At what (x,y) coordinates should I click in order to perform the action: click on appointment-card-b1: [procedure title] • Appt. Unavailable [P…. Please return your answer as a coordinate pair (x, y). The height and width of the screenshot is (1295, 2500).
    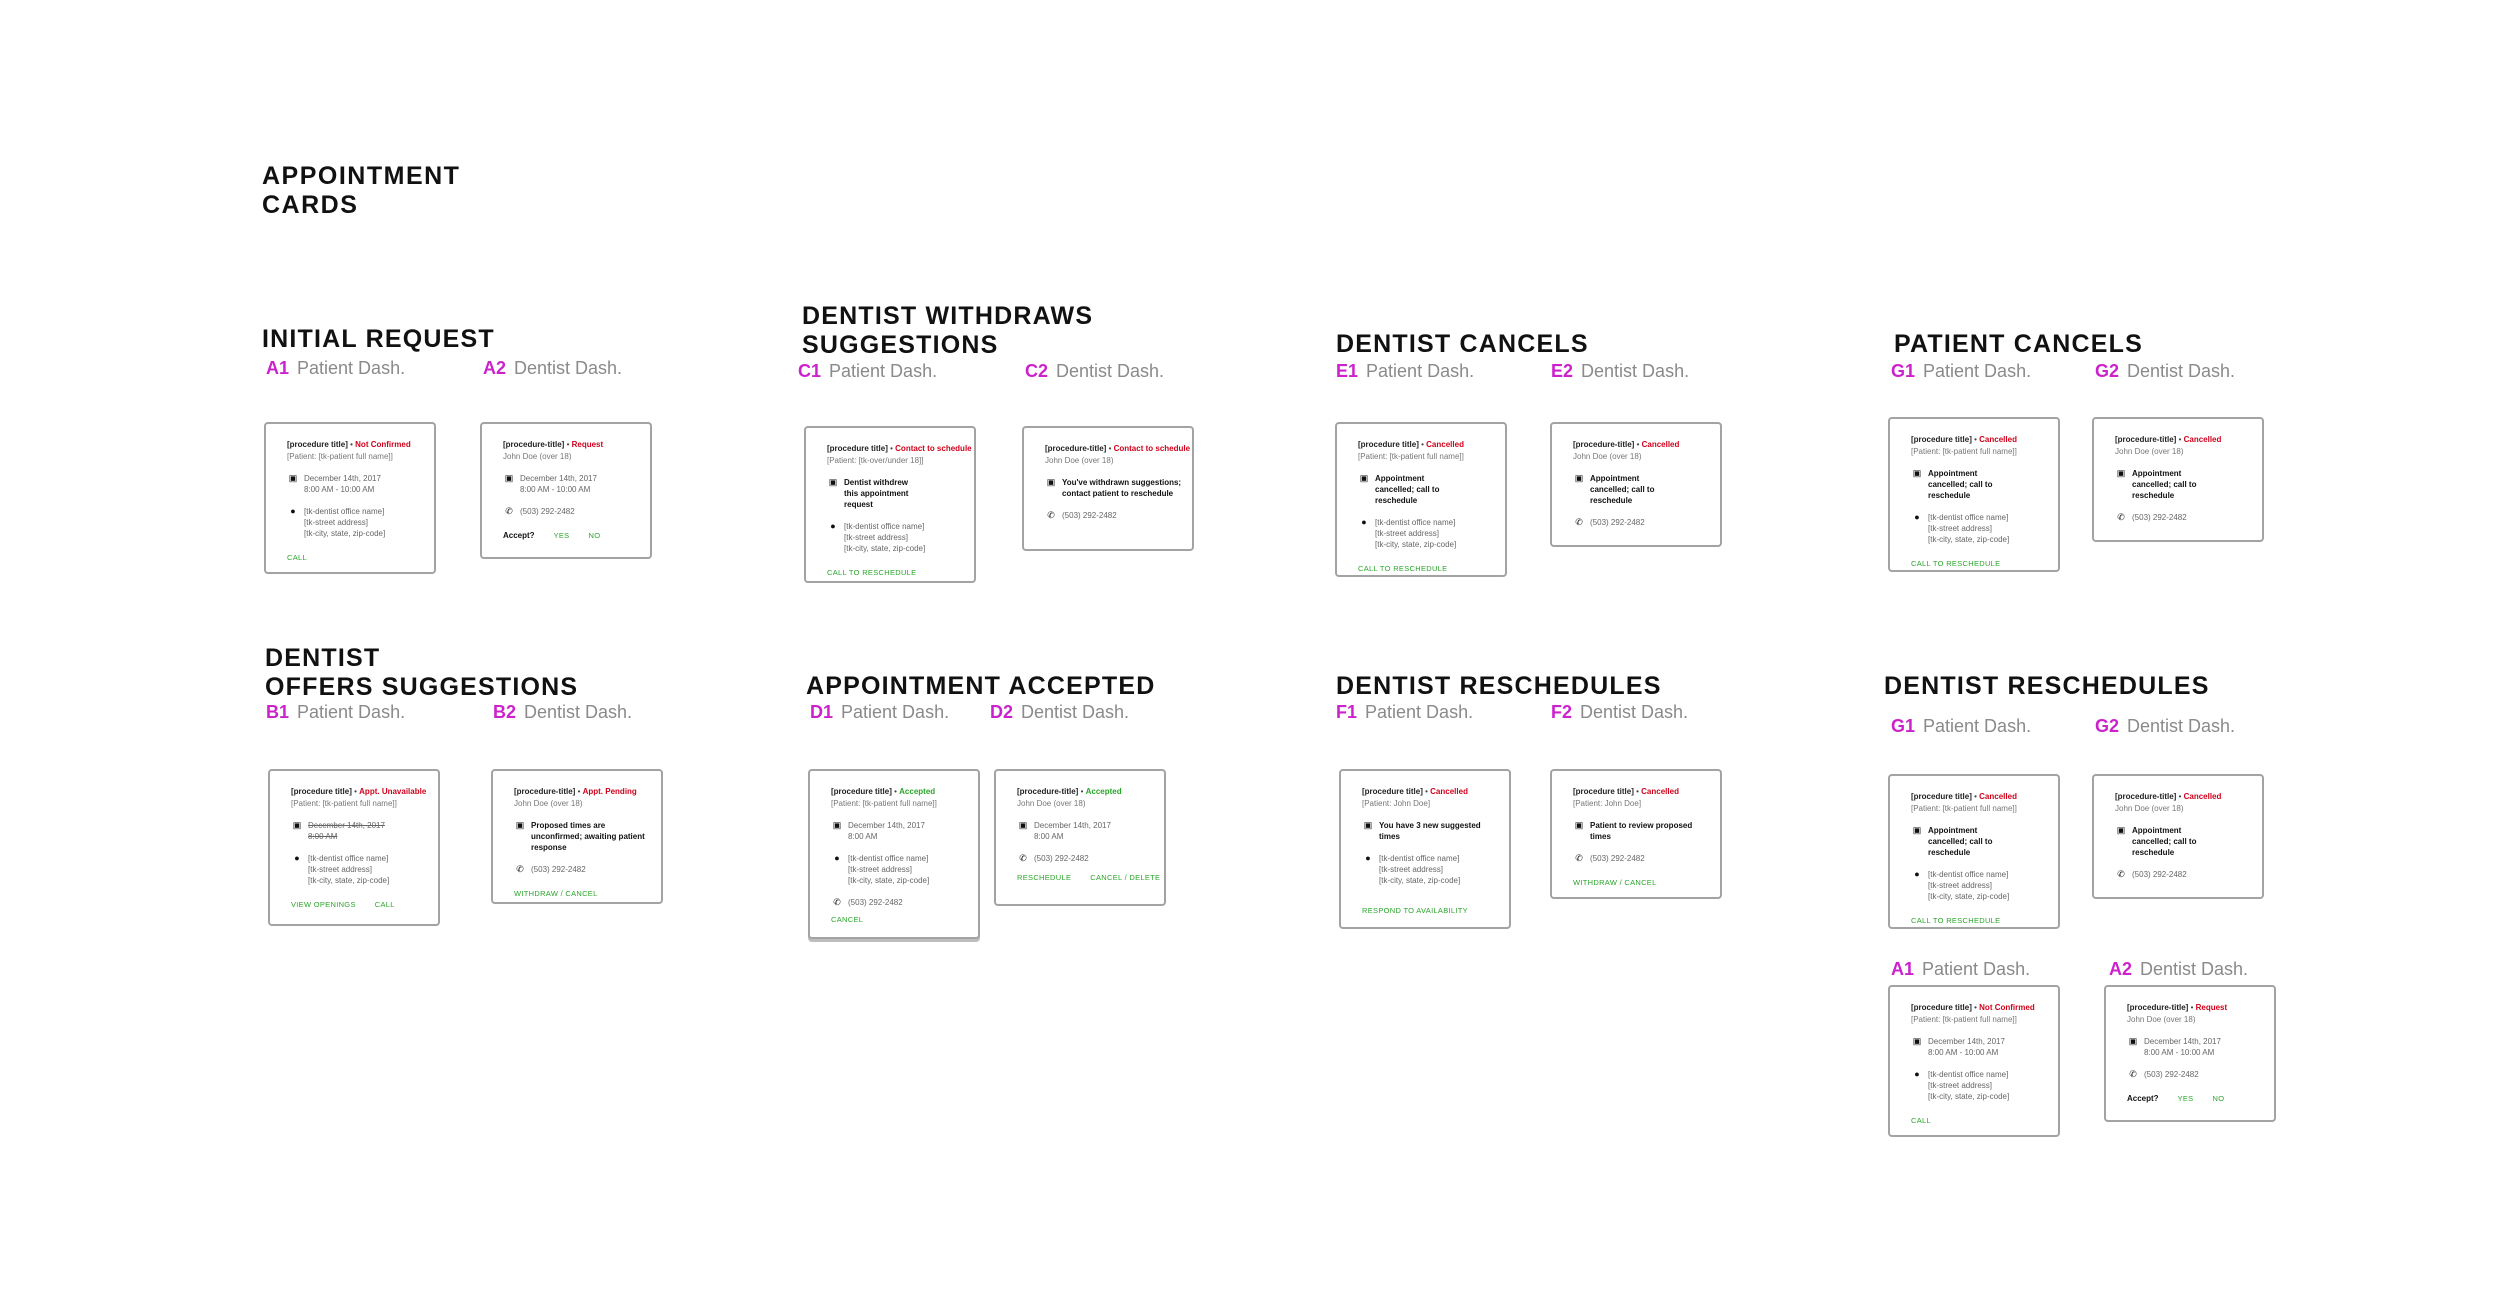
    Looking at the image, I should click on (354, 847).